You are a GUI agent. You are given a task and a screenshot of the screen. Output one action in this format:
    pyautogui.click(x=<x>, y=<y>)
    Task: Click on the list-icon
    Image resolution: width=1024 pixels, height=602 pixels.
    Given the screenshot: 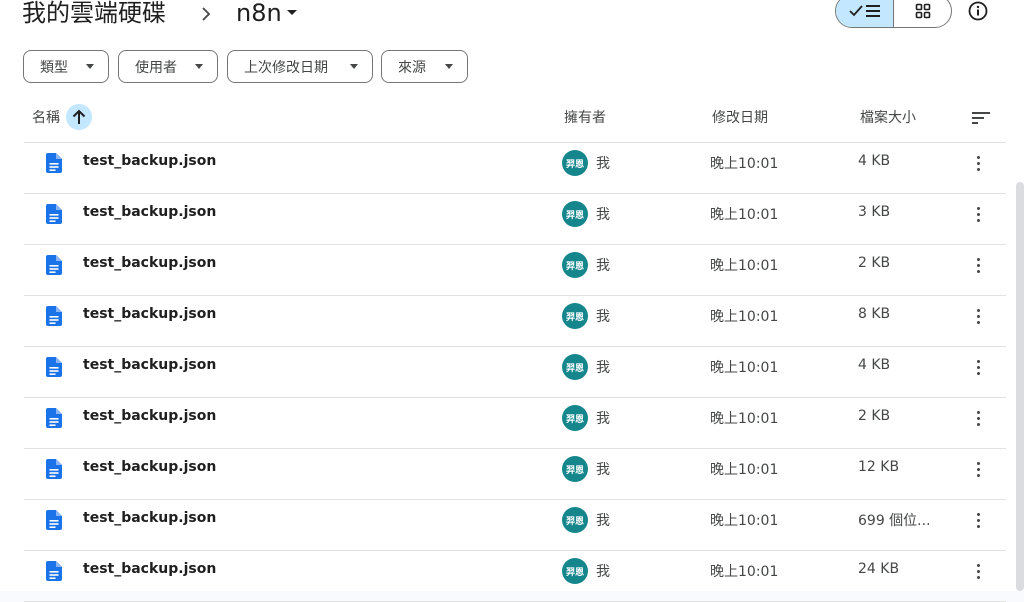 What is the action you would take?
    pyautogui.click(x=872, y=11)
    